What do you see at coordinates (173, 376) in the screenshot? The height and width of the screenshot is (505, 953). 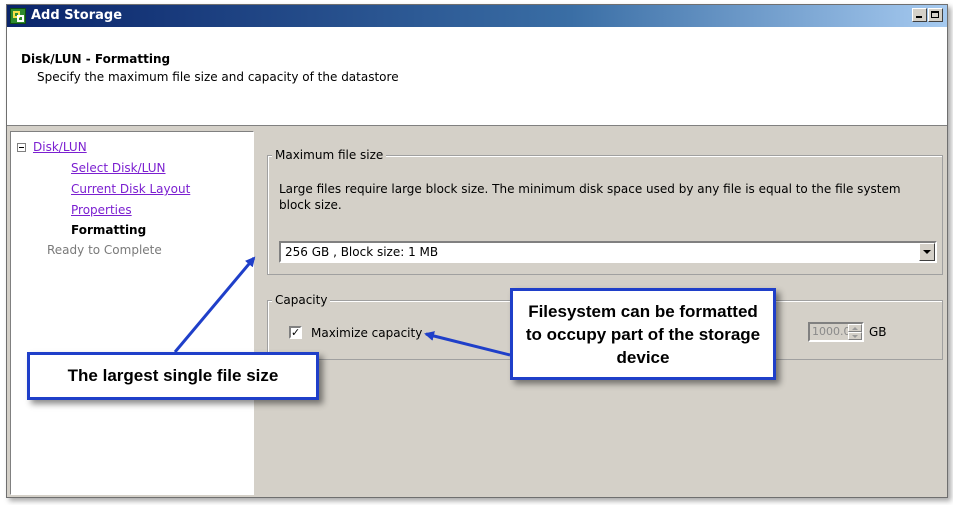 I see `callout-file-size: The largest single file size` at bounding box center [173, 376].